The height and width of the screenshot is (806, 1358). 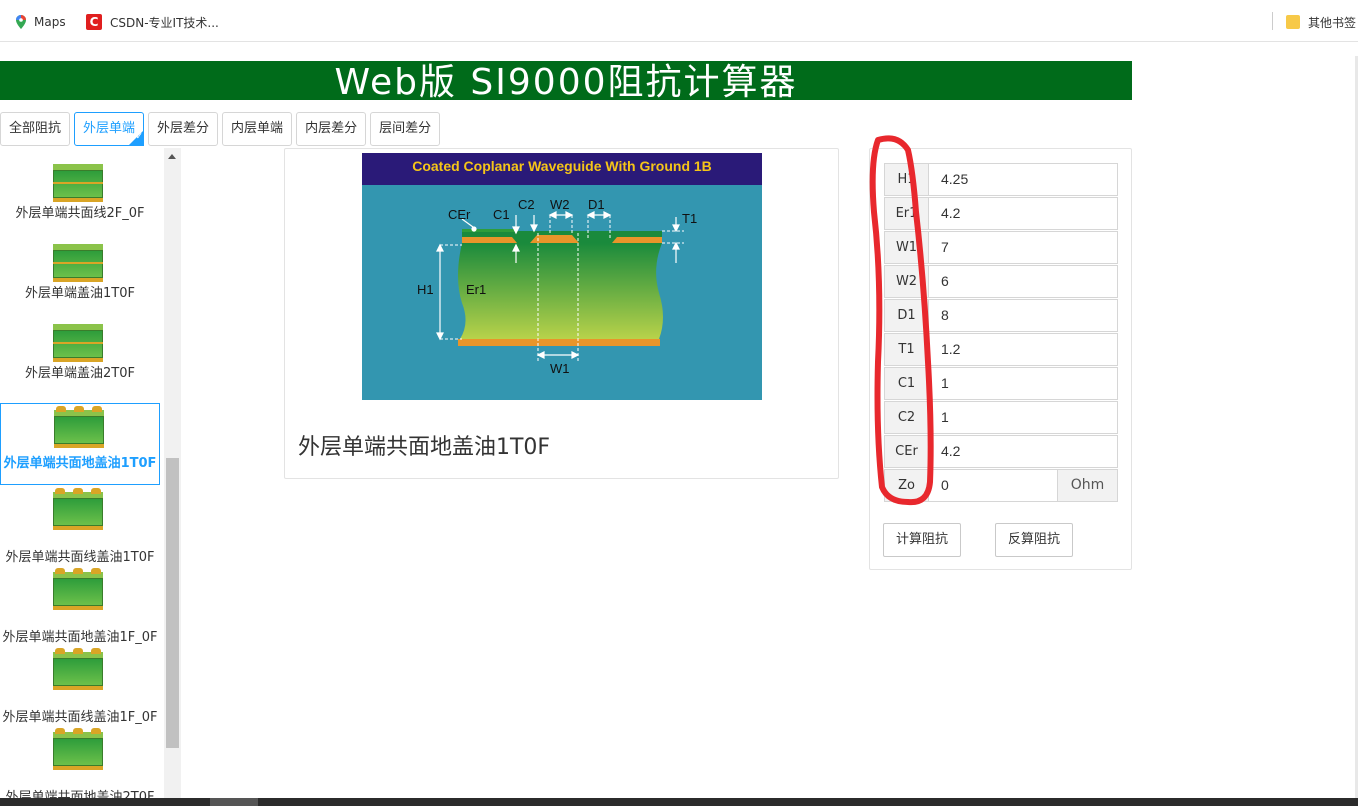 What do you see at coordinates (172, 156) in the screenshot?
I see `scroll-up-arrow-icon` at bounding box center [172, 156].